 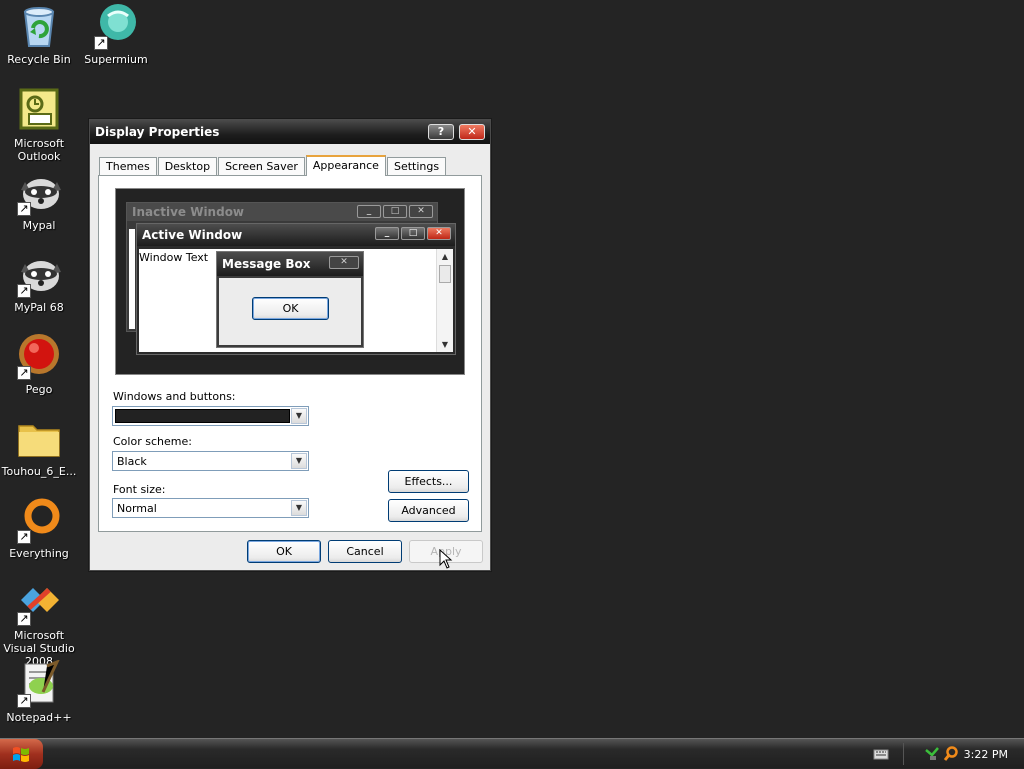 What do you see at coordinates (39, 110) in the screenshot?
I see `outlook-icon` at bounding box center [39, 110].